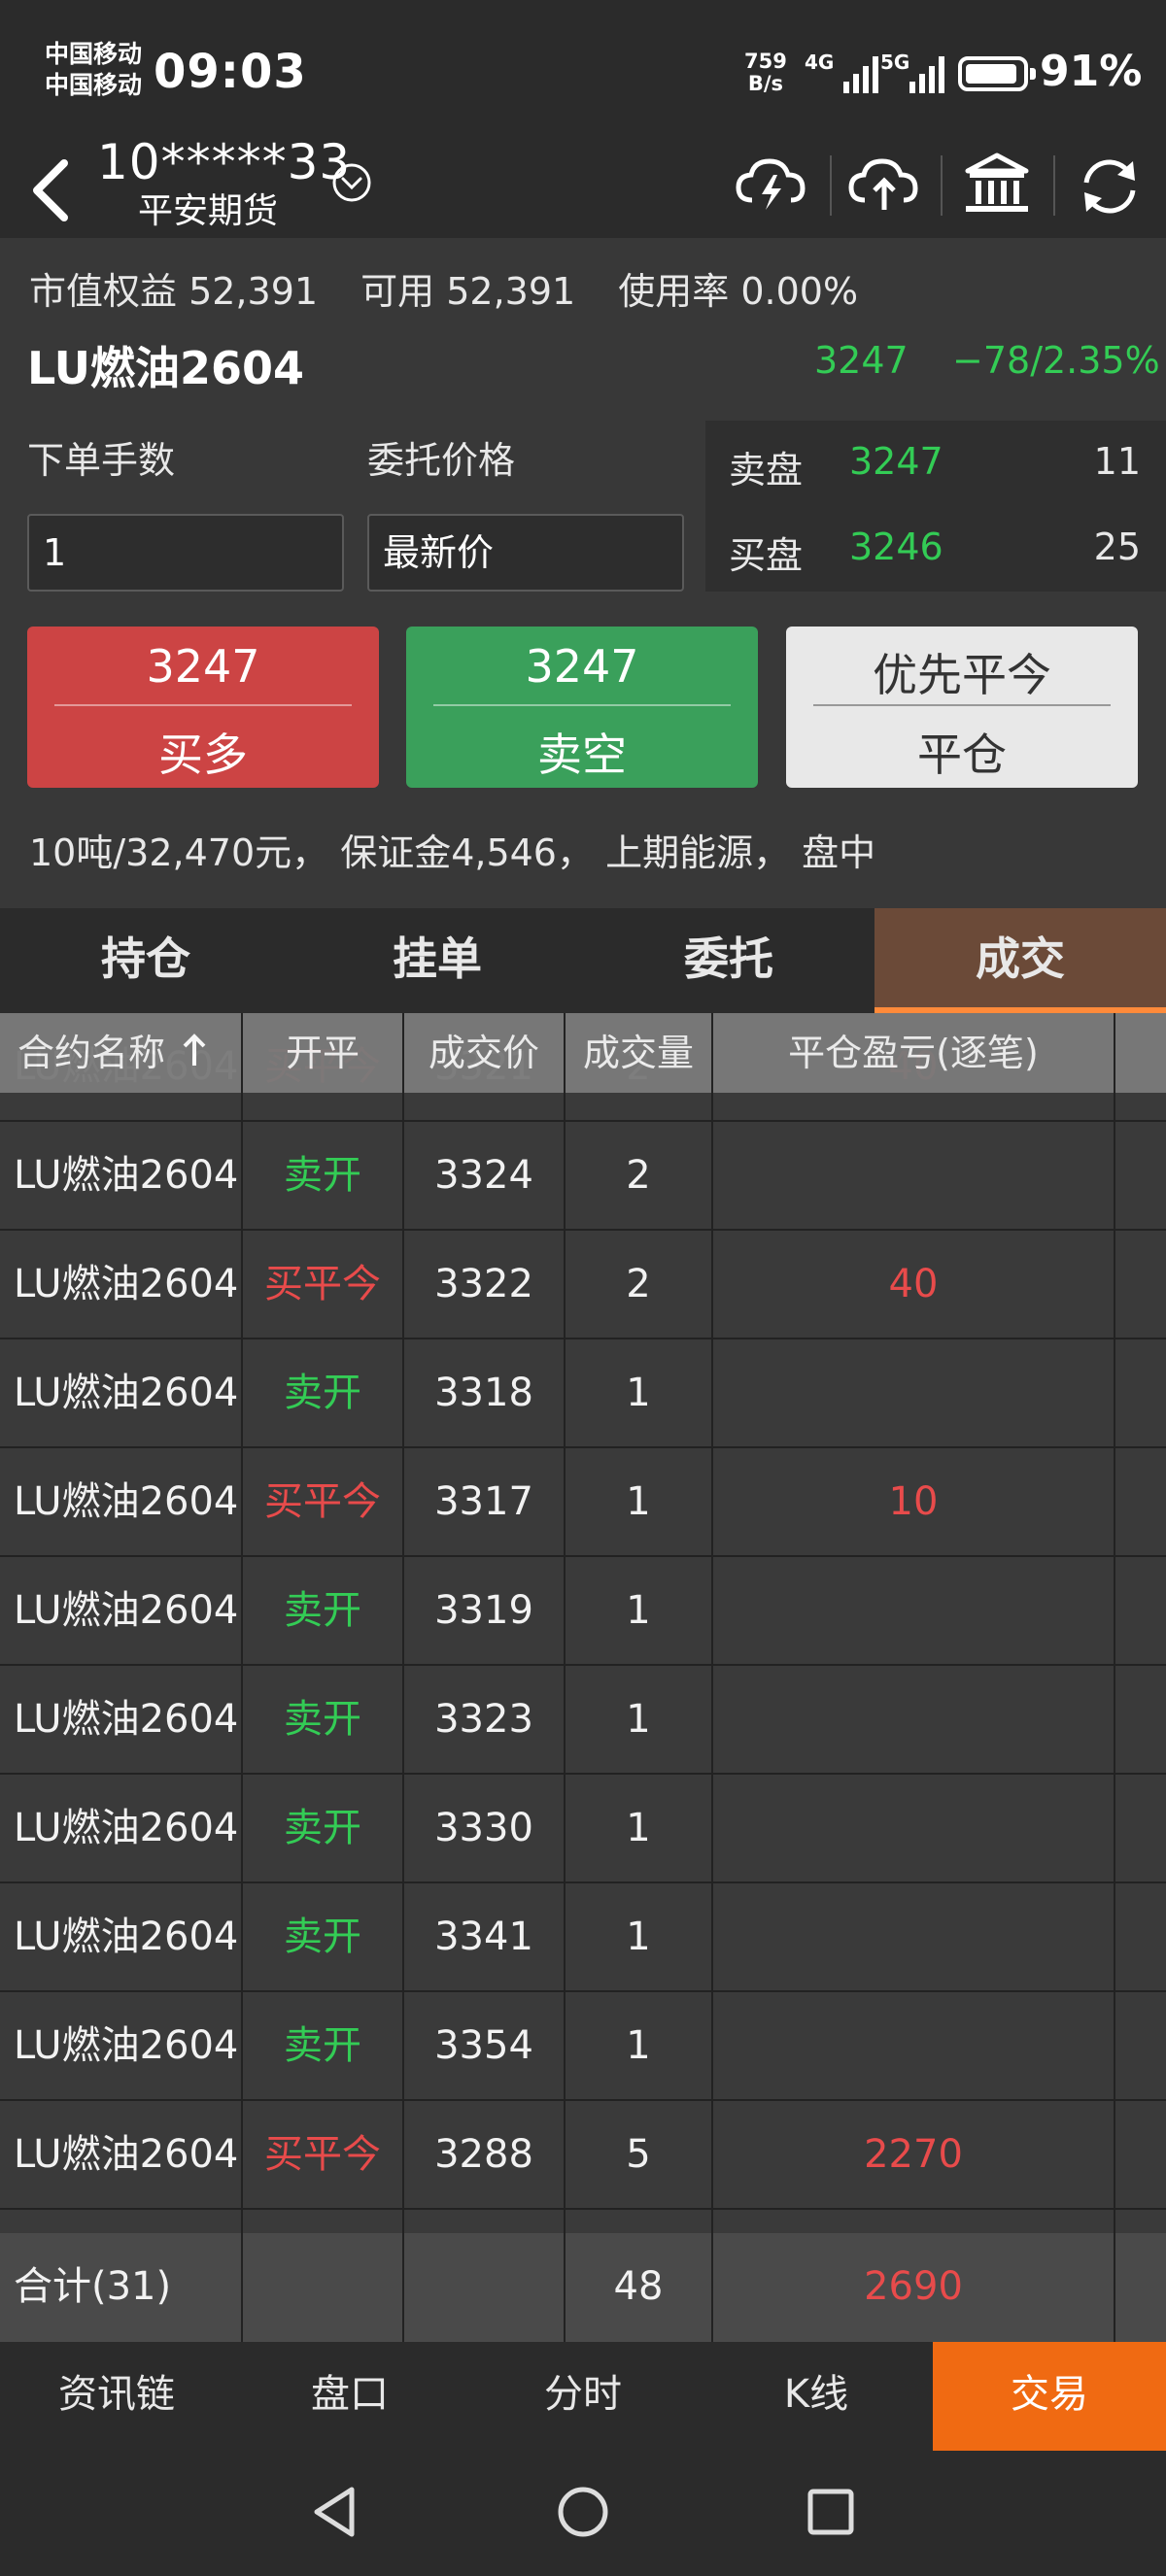 The height and width of the screenshot is (2576, 1166). What do you see at coordinates (913, 1053) in the screenshot?
I see `header-pnl: 平仓盈亏(逐笔)` at bounding box center [913, 1053].